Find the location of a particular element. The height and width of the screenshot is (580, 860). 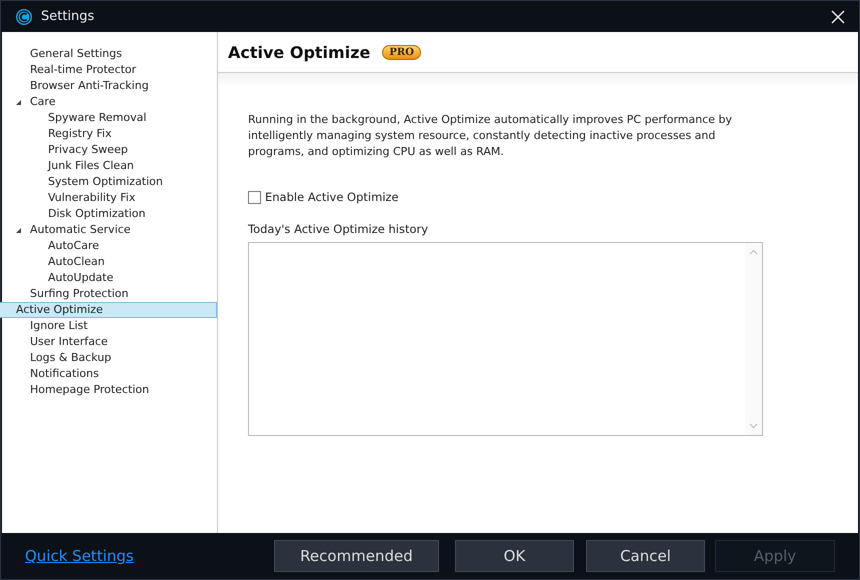

page-title: Active Optimize is located at coordinates (299, 52).